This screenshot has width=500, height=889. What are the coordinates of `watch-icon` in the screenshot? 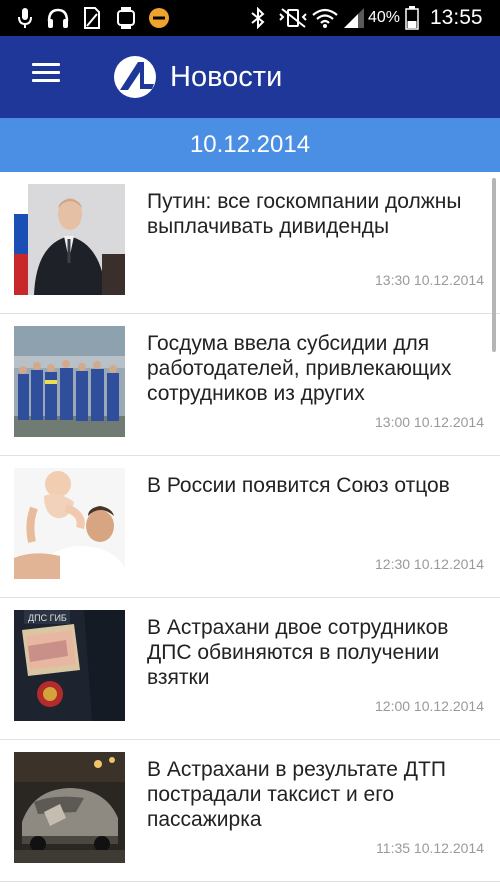 It's located at (126, 18).